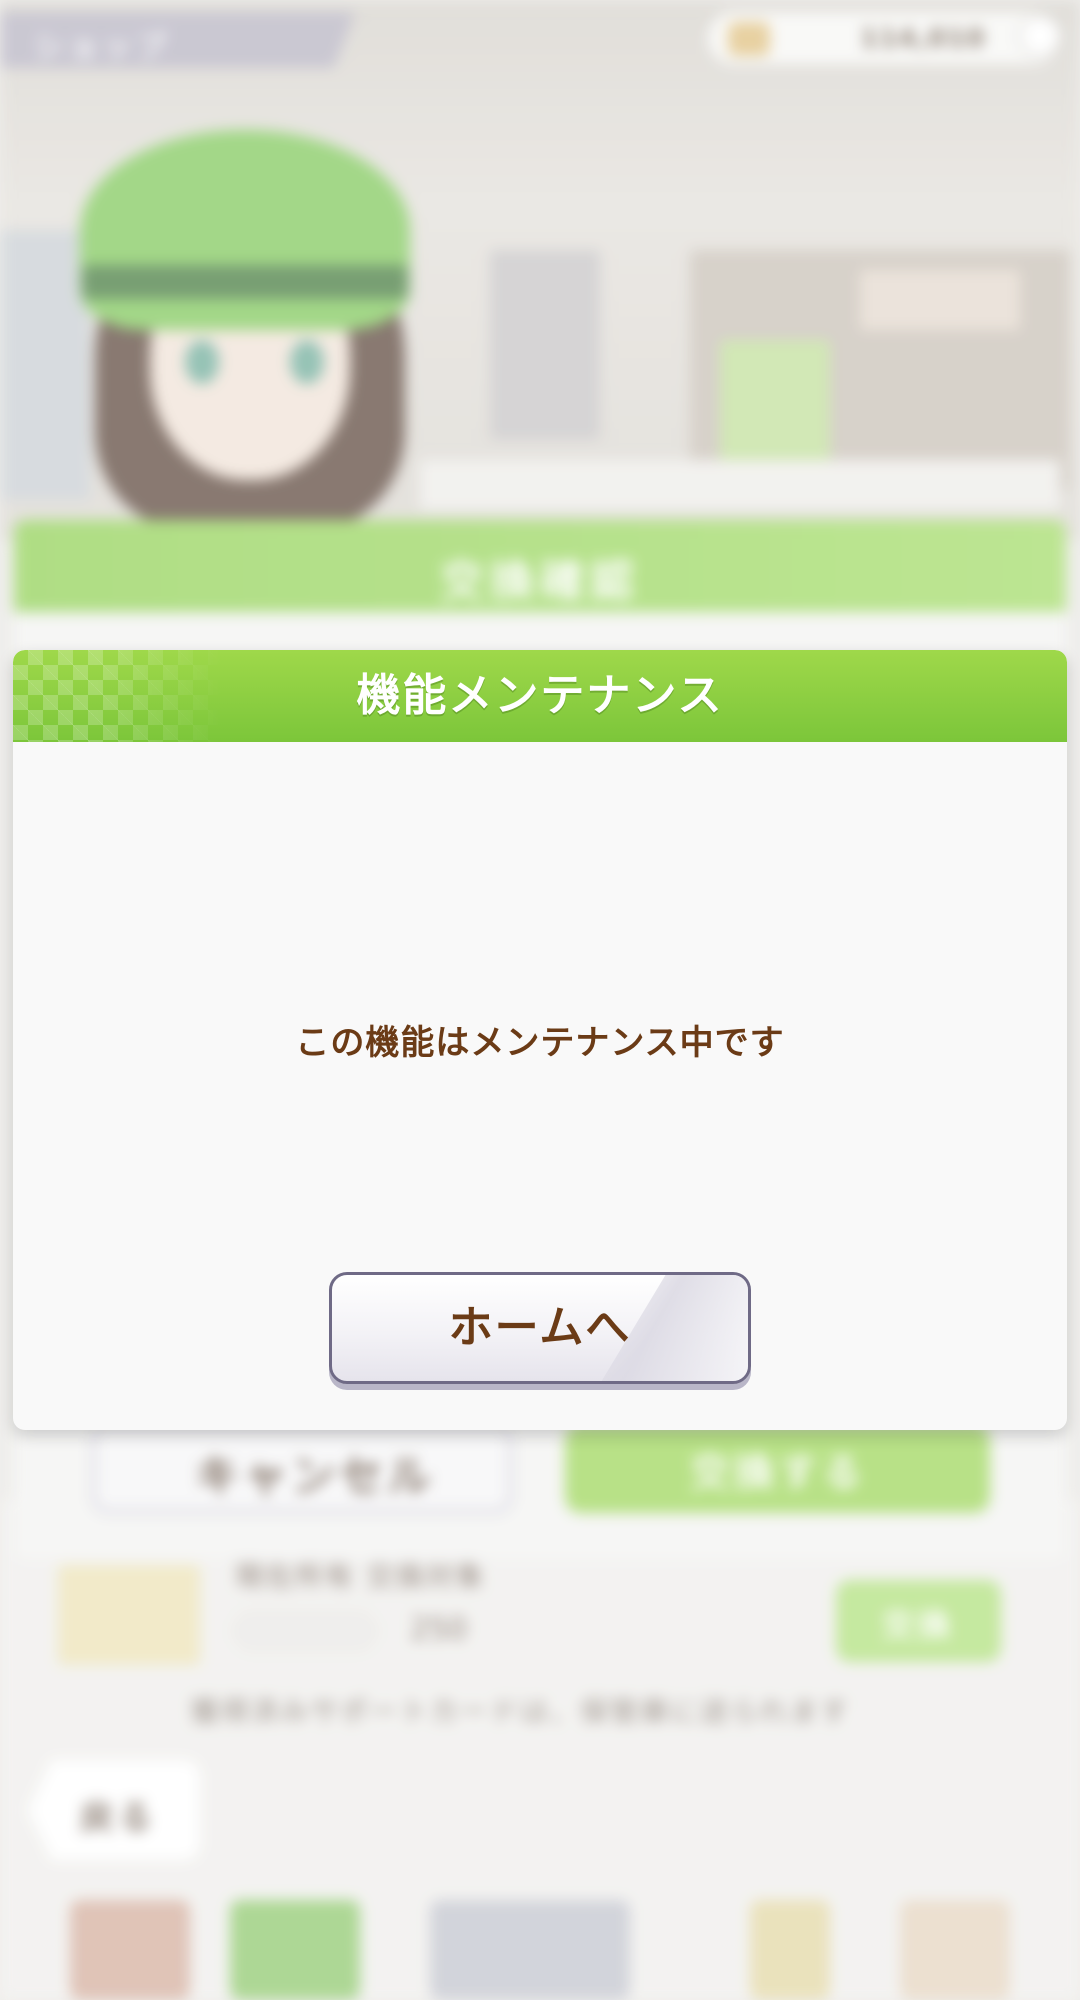 The width and height of the screenshot is (1080, 2000). I want to click on home-button: ホームへ, so click(540, 1328).